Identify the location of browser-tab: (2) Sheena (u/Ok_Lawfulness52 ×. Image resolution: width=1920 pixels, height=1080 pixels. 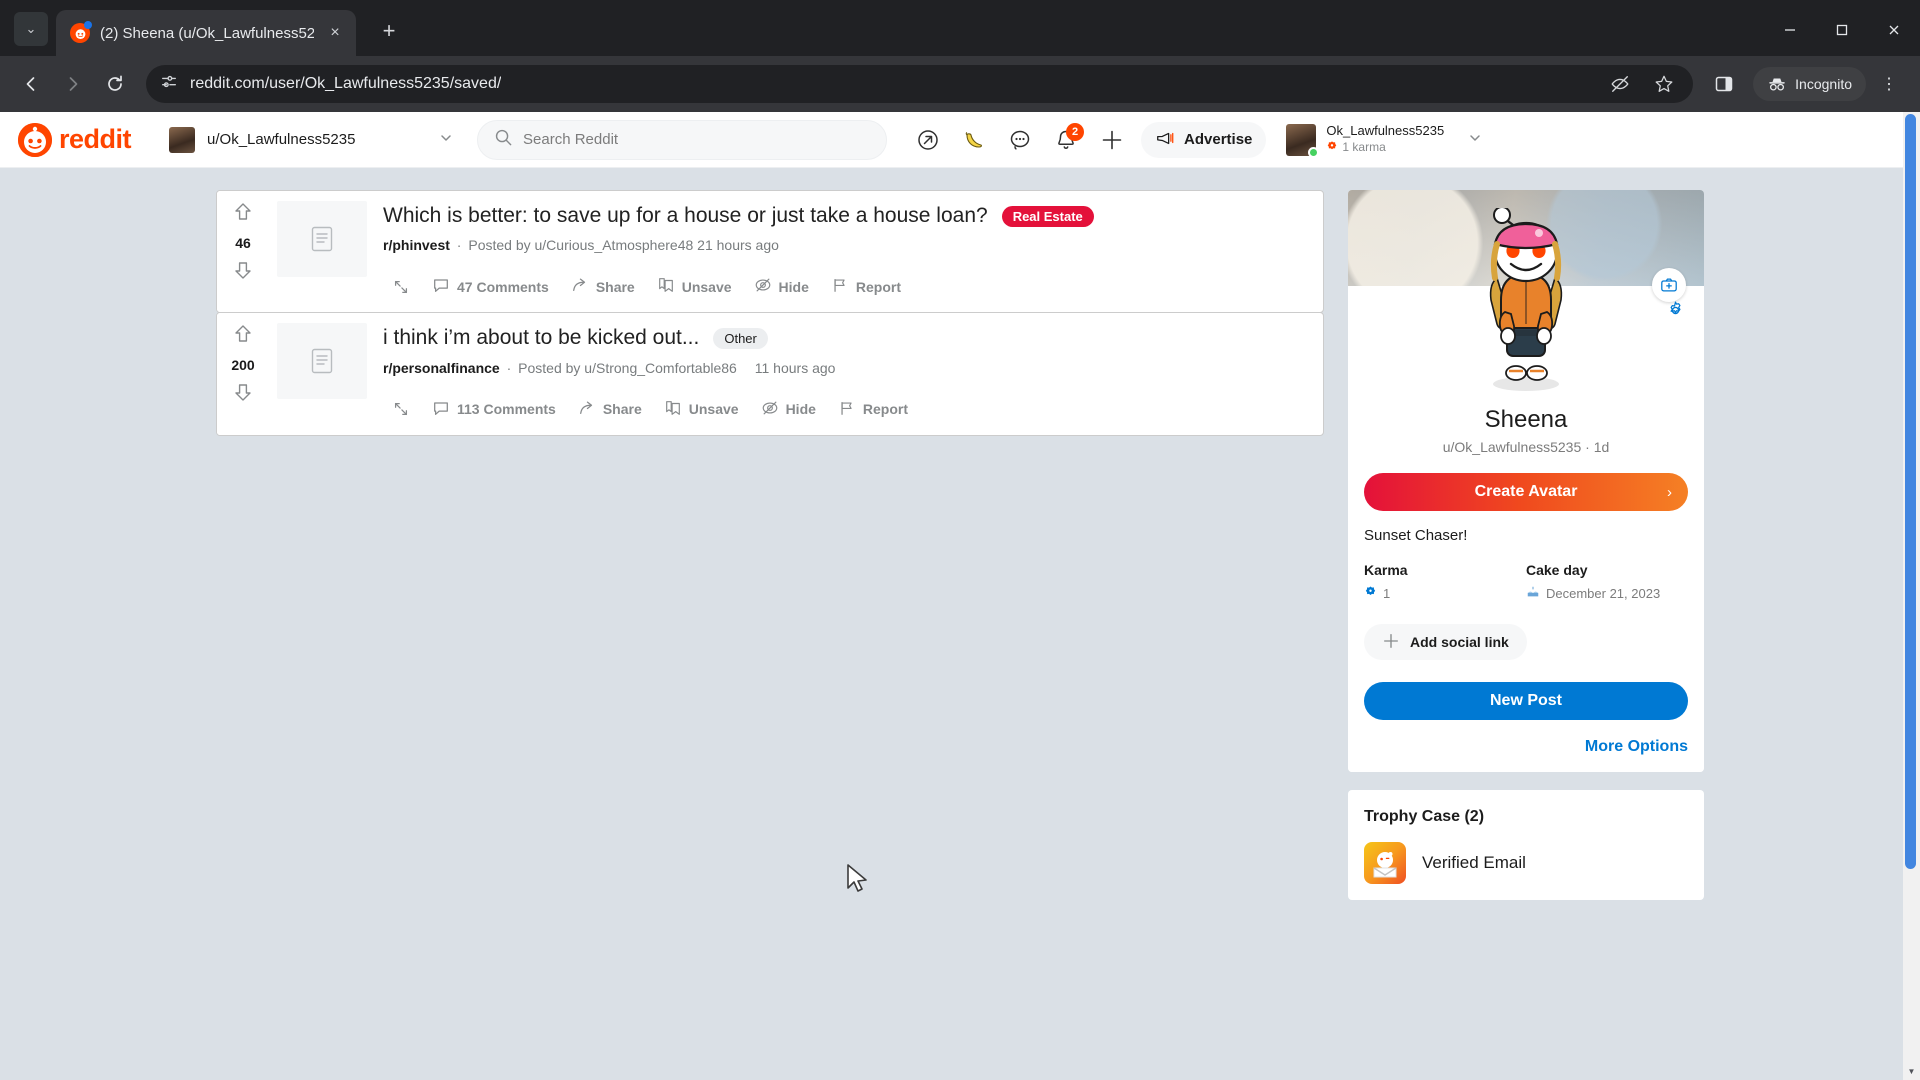
(206, 33).